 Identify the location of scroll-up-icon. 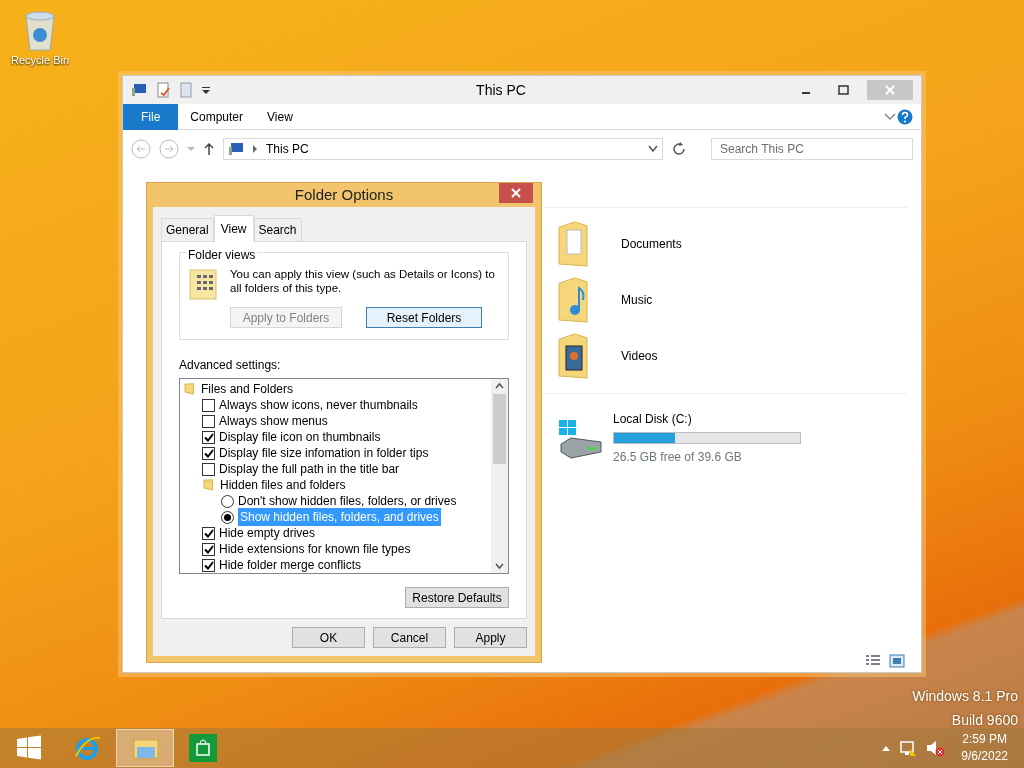
(499, 386).